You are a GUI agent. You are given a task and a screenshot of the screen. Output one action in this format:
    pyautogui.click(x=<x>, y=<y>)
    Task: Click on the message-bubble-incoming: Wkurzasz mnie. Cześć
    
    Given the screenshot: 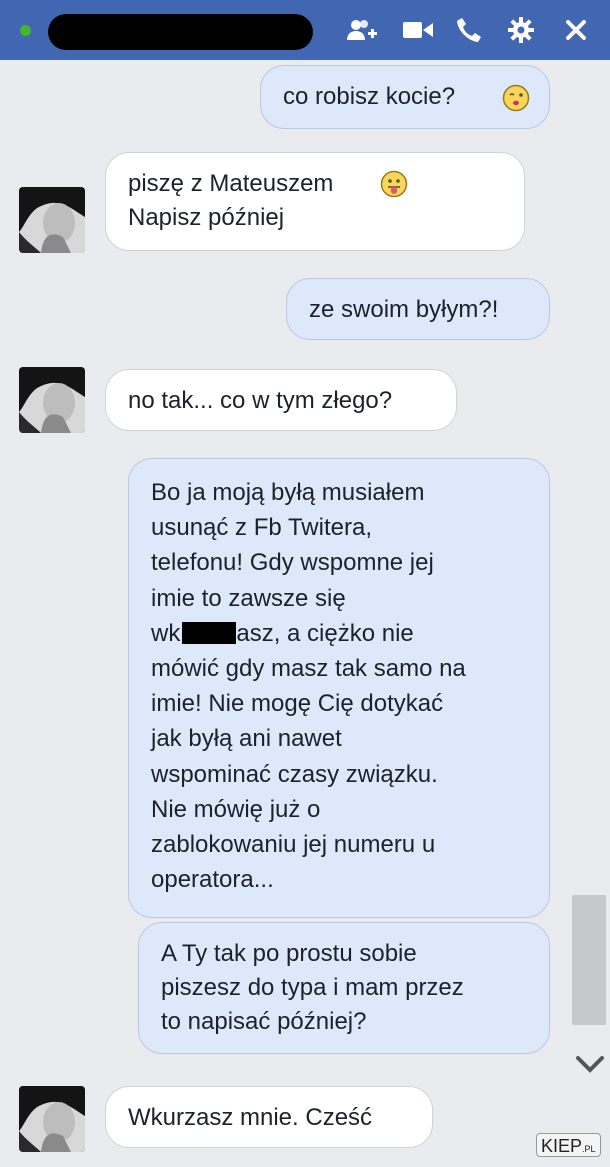 What is the action you would take?
    pyautogui.click(x=269, y=1117)
    